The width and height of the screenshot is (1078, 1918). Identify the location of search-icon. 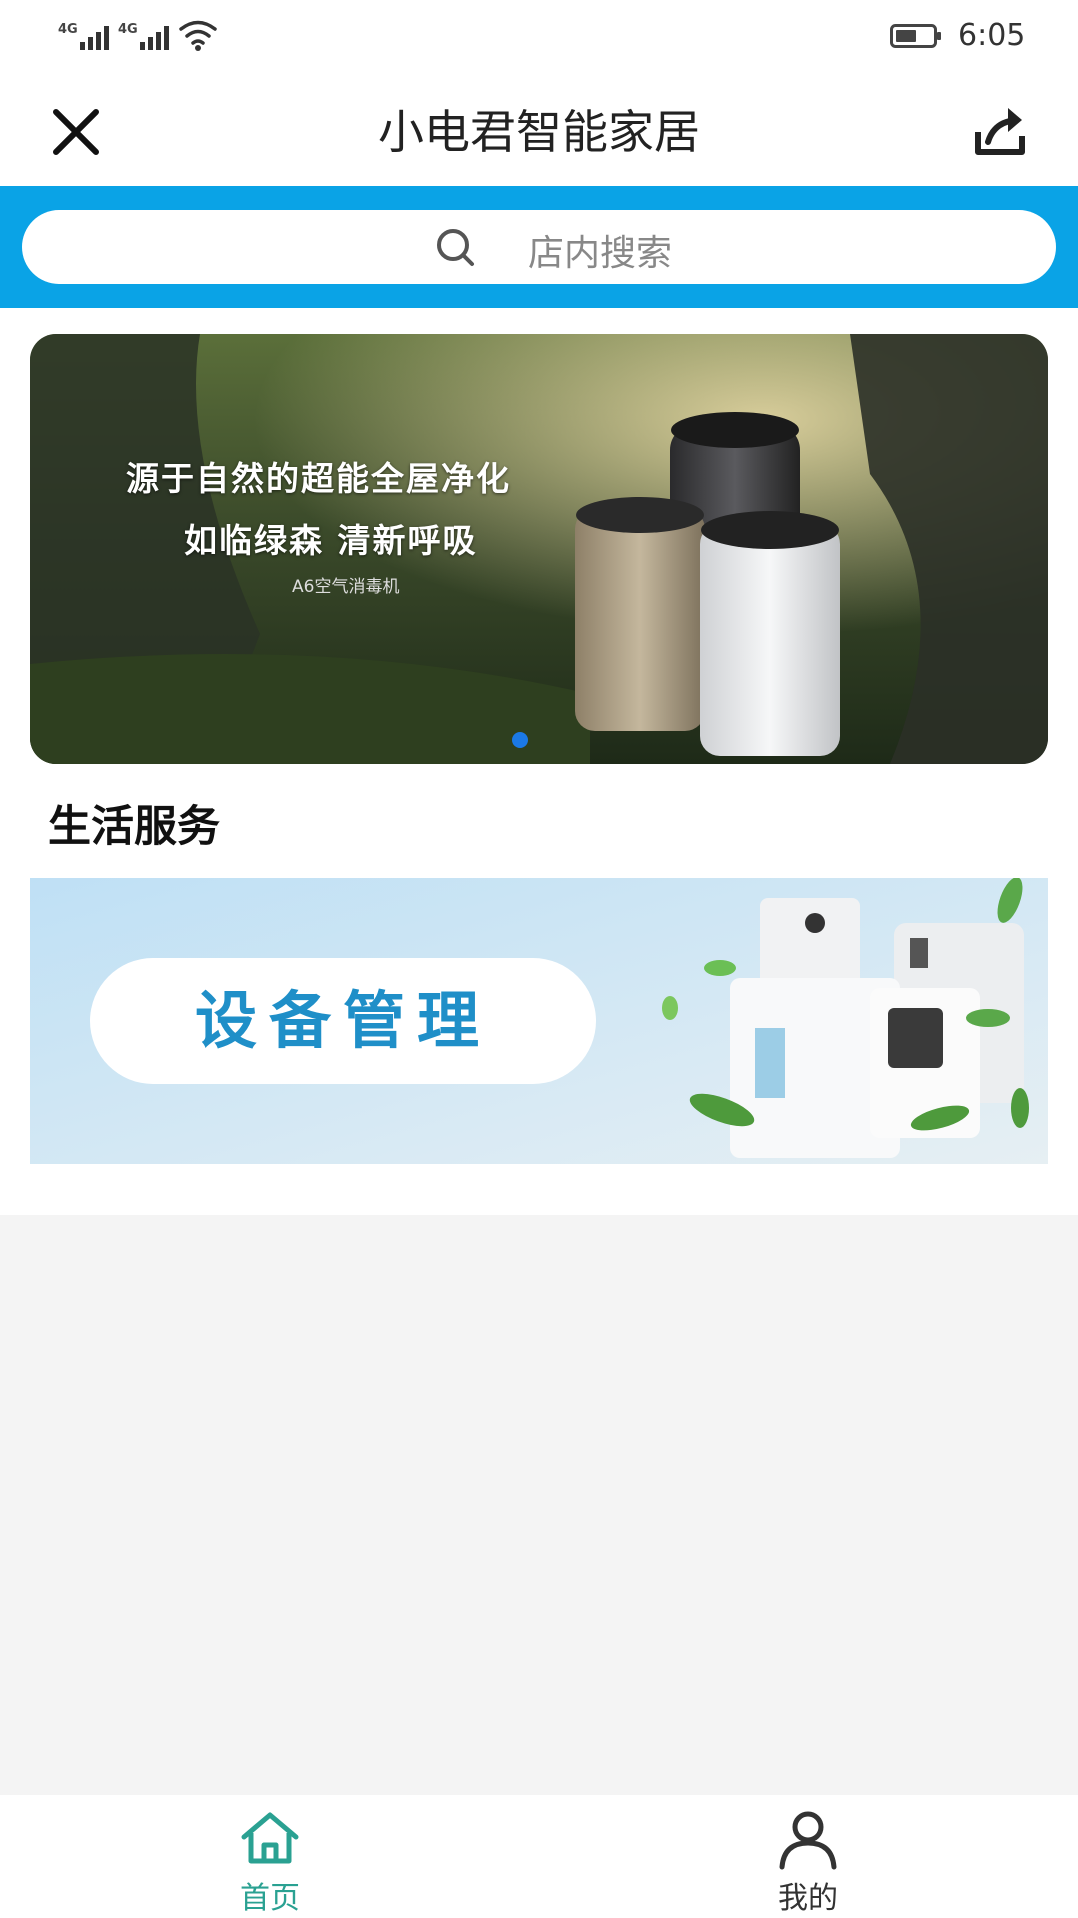
(455, 247).